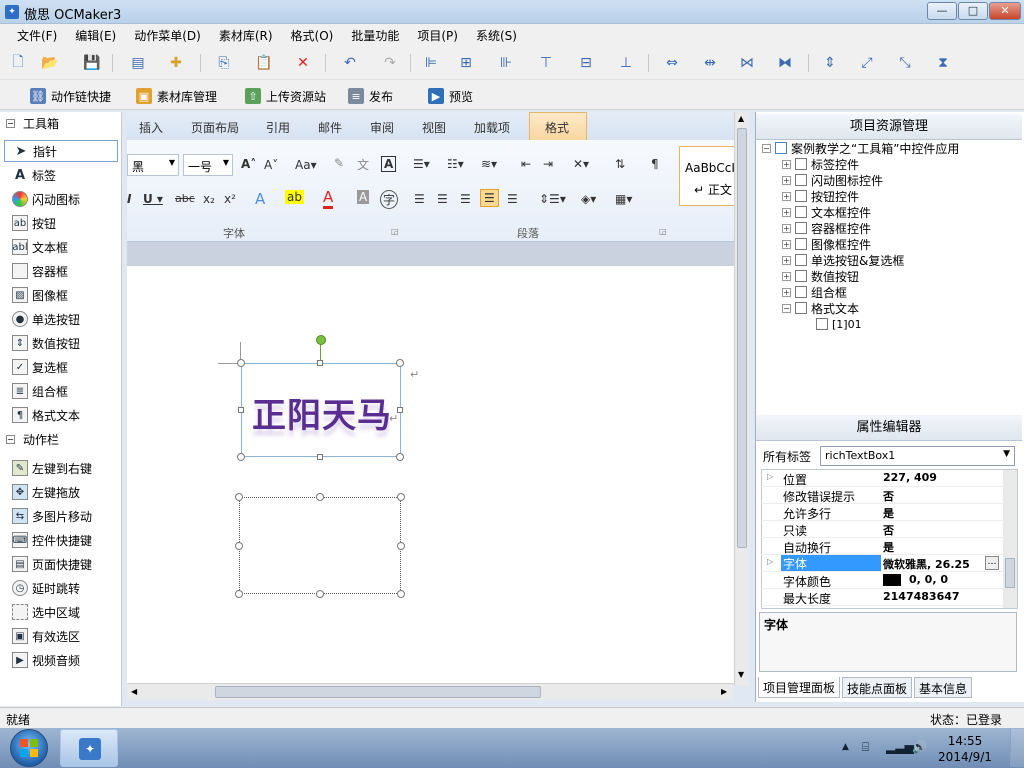 The image size is (1024, 768). Describe the element at coordinates (724, 691) in the screenshot. I see `scroll-right-icon: ▶` at that location.